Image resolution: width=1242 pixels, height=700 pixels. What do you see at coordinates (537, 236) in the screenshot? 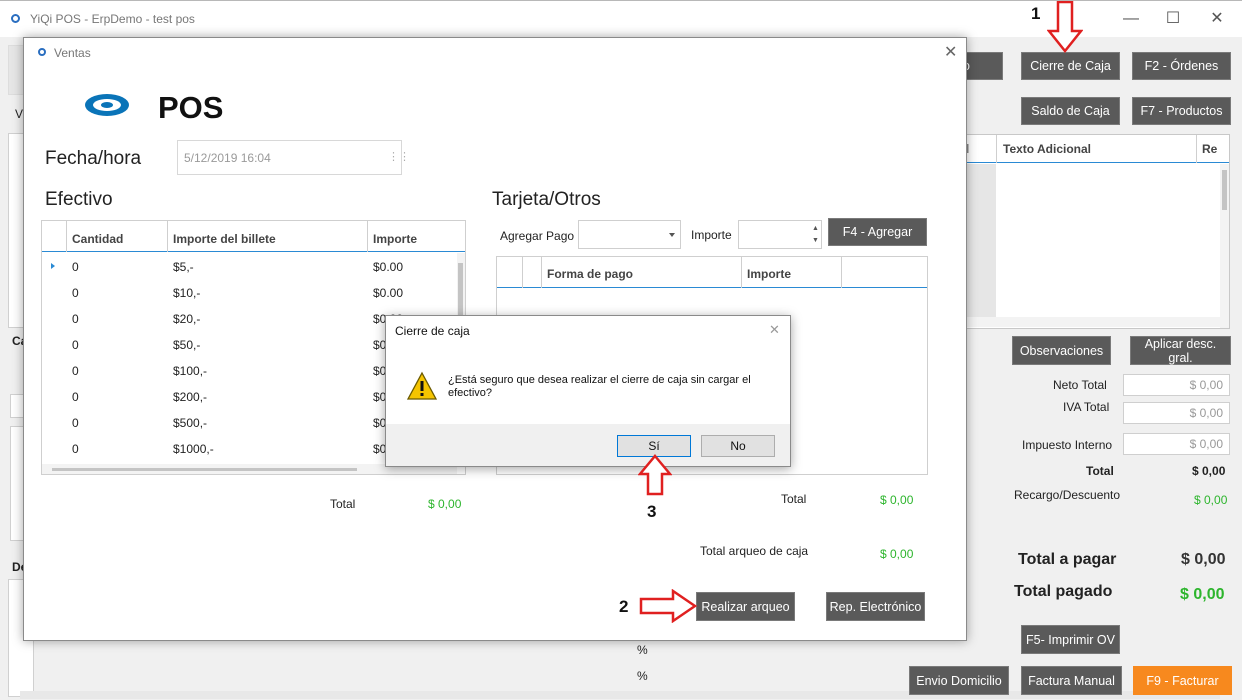
I see `agregar-pago-label: Agregar Pago` at bounding box center [537, 236].